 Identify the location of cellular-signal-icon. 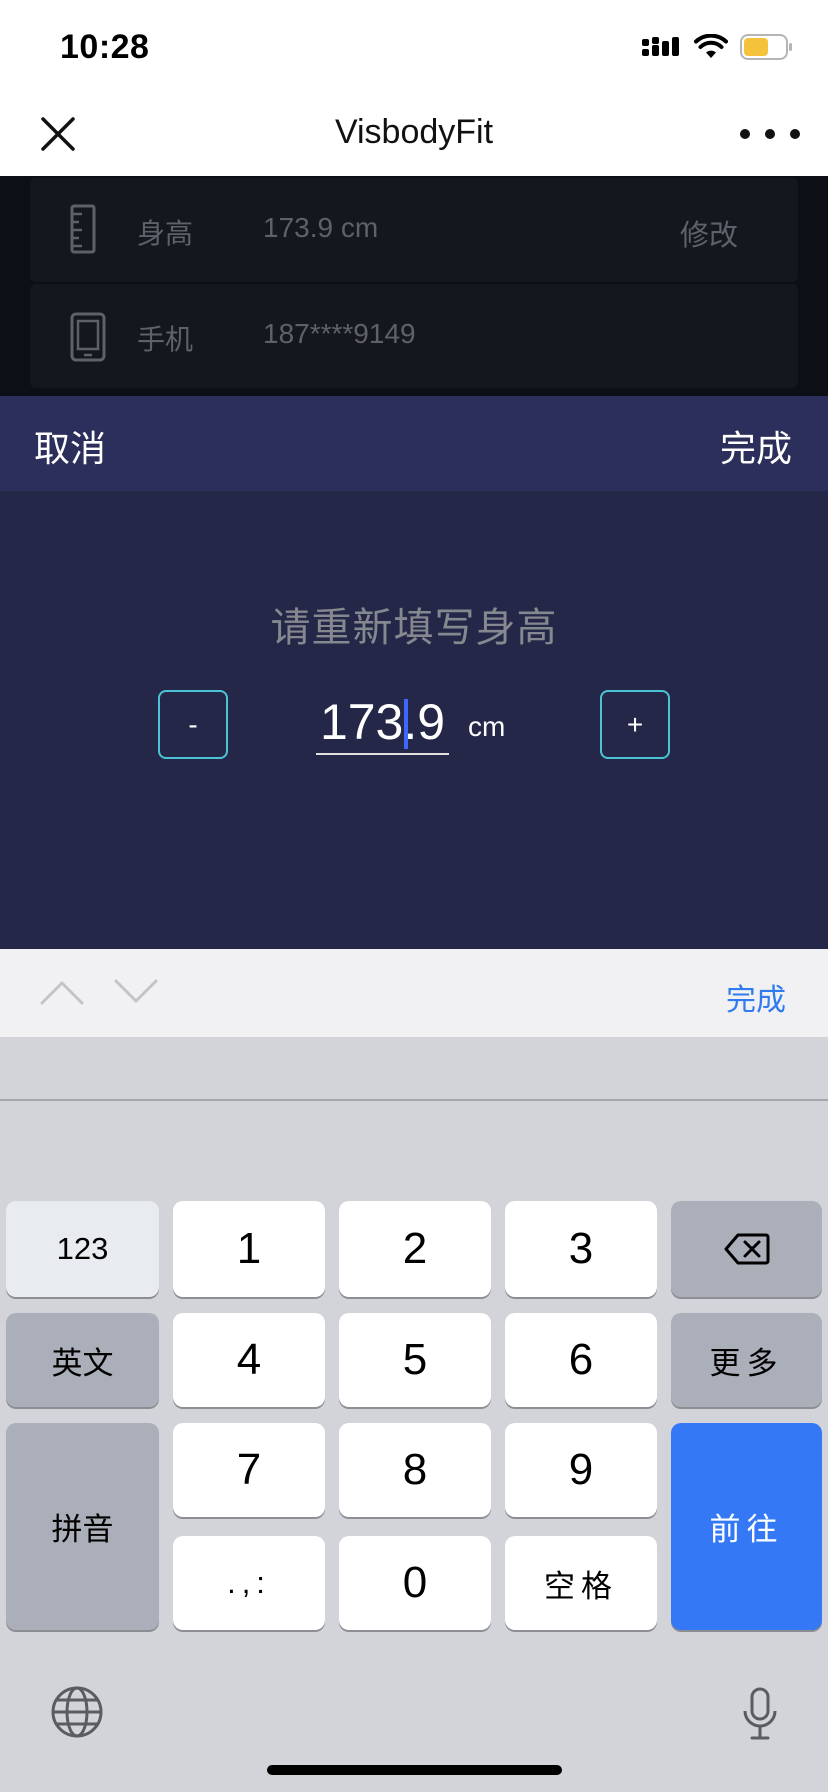
(660, 46).